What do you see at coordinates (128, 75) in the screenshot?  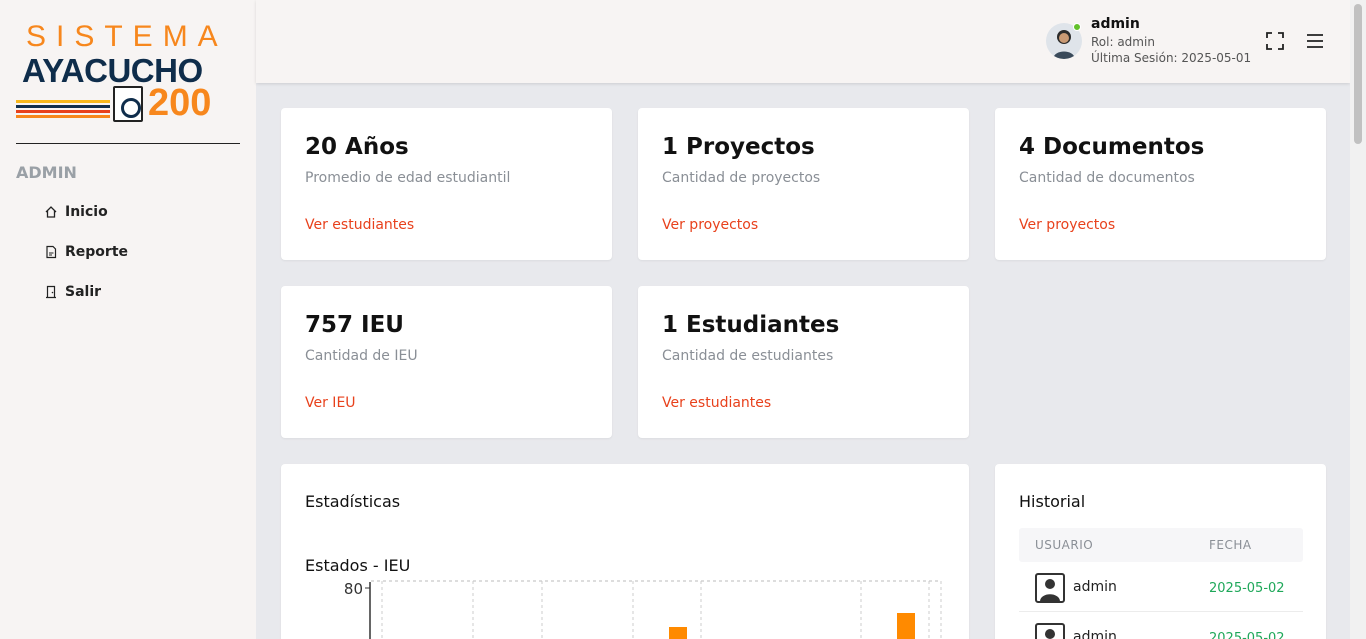 I see `sistema-ayacucho-200-logo: SISTEMA AYACUCHO 200` at bounding box center [128, 75].